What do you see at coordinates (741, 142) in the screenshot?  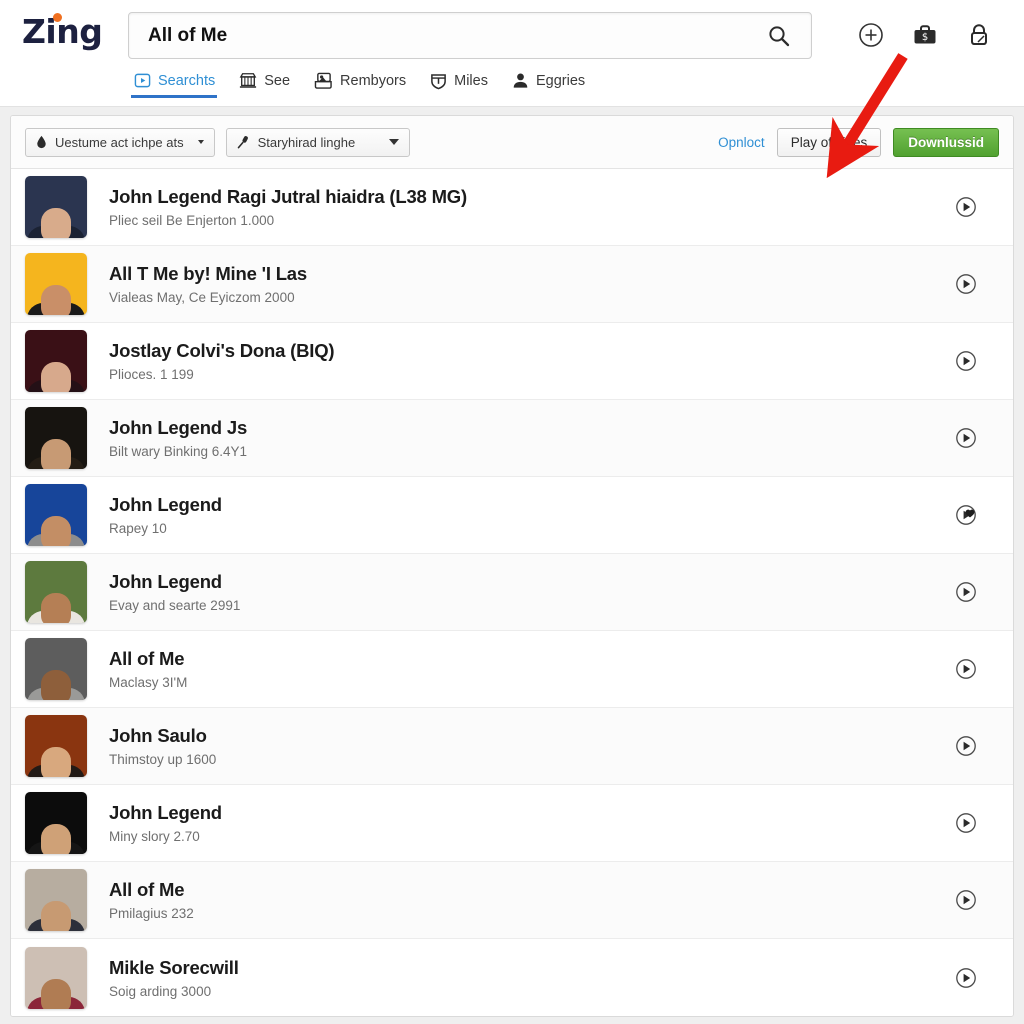 I see `option-link: Opnloct` at bounding box center [741, 142].